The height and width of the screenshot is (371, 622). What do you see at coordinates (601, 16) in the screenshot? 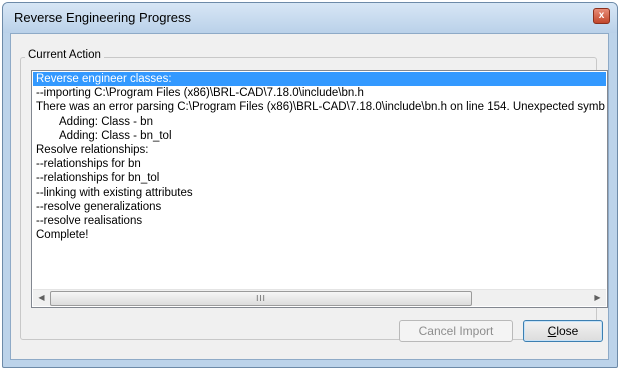
I see `close-icon: x` at bounding box center [601, 16].